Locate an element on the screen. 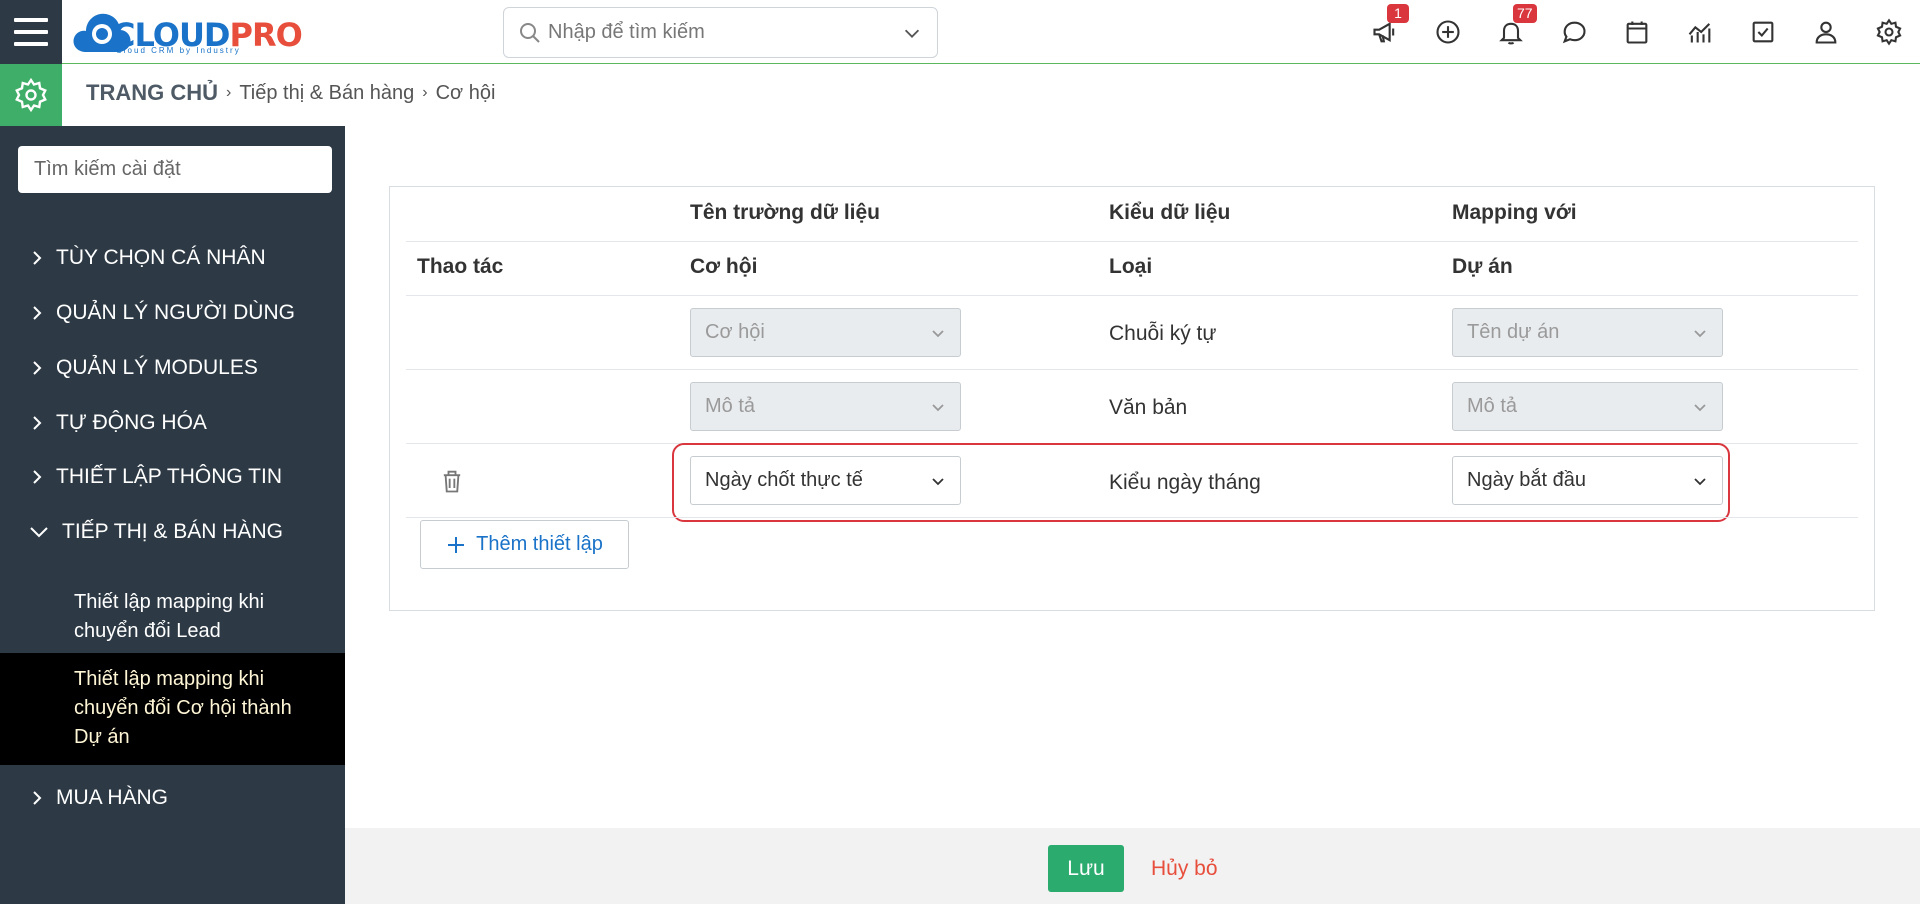 Image resolution: width=1920 pixels, height=904 pixels. quick-create-button is located at coordinates (1447, 32).